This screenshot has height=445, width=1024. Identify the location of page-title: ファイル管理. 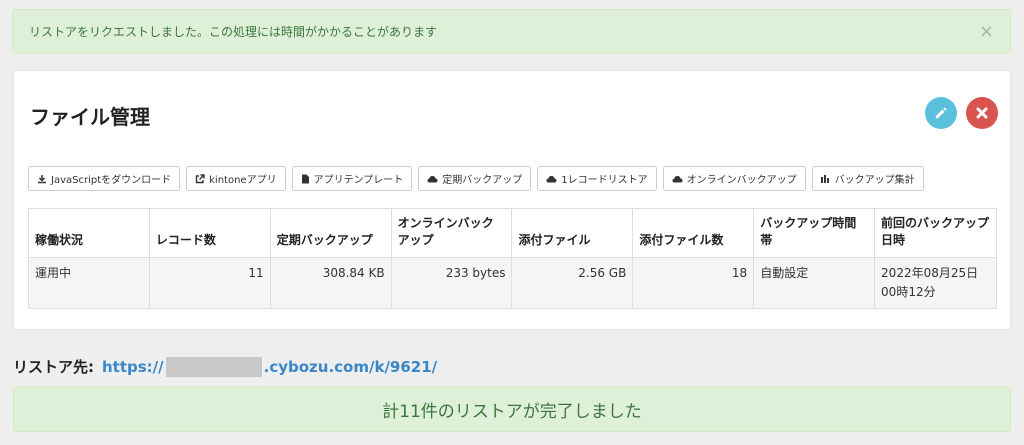
(90, 117).